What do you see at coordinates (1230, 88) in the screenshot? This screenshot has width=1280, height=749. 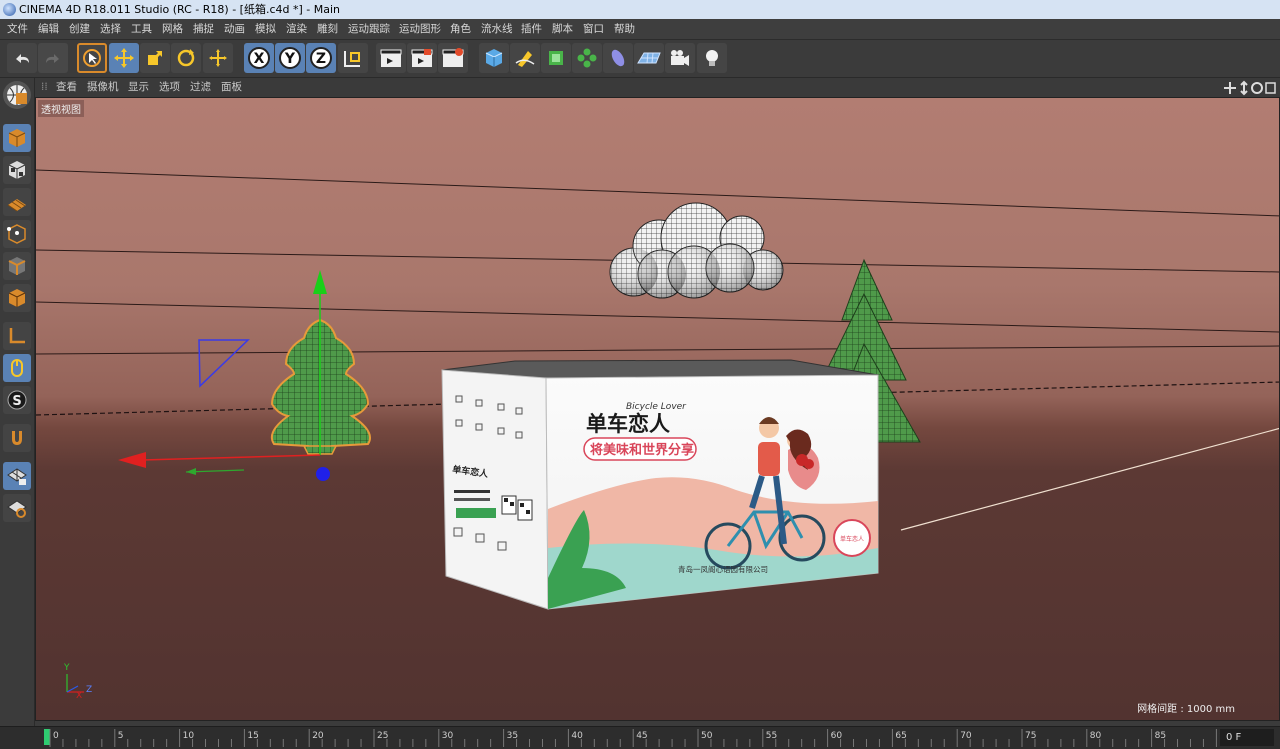 I see `viewport-pan-icon` at bounding box center [1230, 88].